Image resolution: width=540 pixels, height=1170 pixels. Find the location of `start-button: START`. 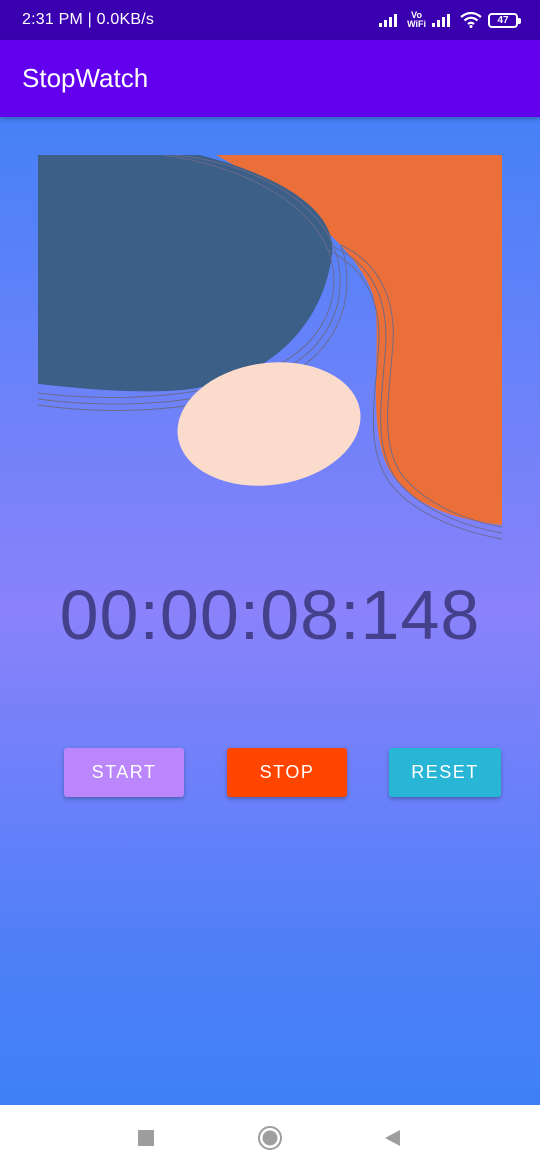

start-button: START is located at coordinates (124, 772).